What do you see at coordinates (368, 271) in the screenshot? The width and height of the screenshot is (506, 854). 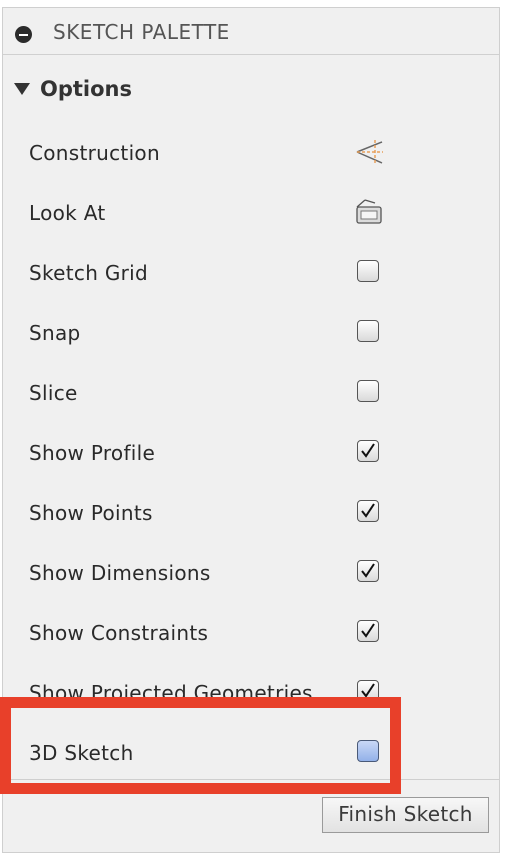 I see `sketch-grid-checkbox` at bounding box center [368, 271].